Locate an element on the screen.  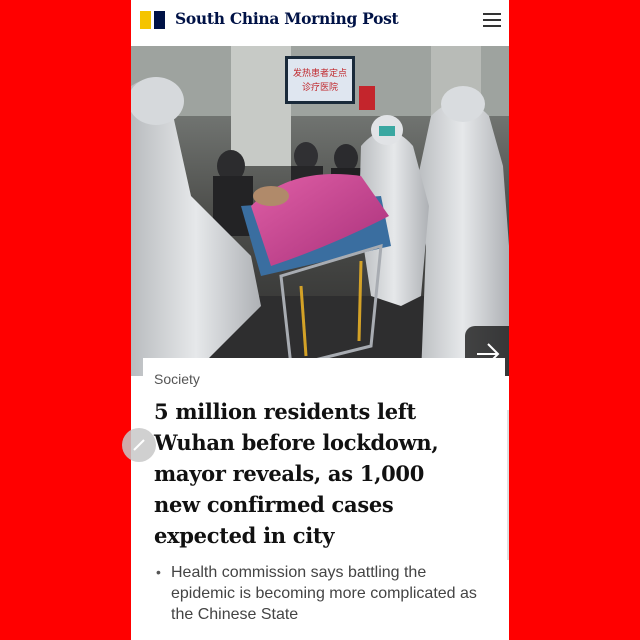
site-header: South China Morning Post is located at coordinates (320, 23).